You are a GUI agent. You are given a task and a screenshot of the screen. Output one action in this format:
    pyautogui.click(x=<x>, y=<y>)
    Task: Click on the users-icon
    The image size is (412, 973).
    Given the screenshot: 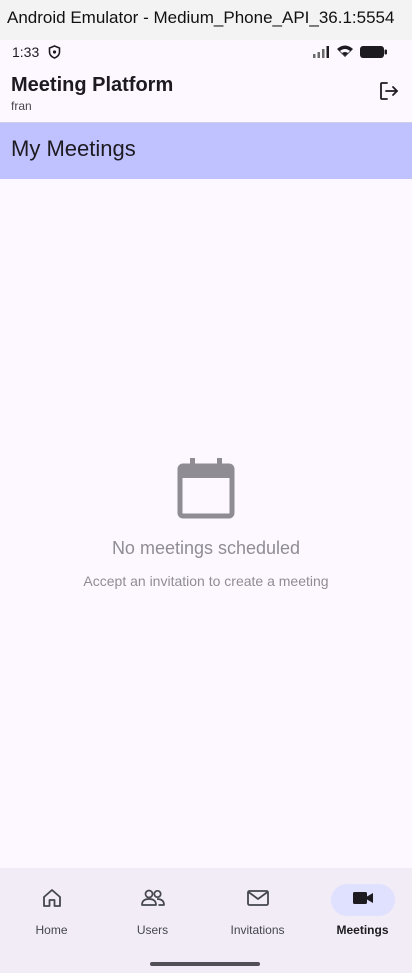 What is the action you would take?
    pyautogui.click(x=153, y=900)
    